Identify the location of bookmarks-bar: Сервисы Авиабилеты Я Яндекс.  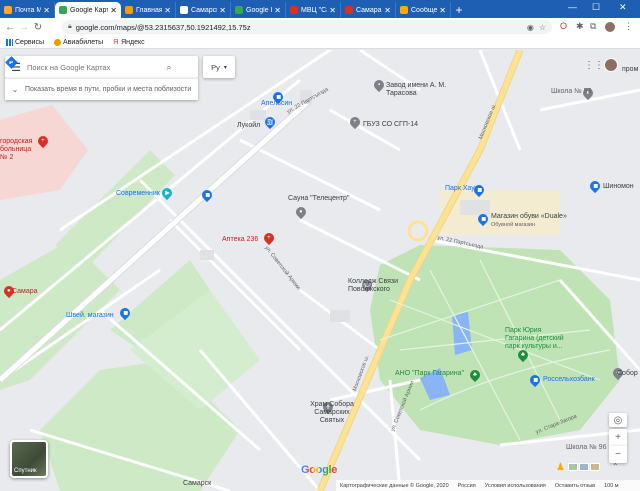
(320, 42).